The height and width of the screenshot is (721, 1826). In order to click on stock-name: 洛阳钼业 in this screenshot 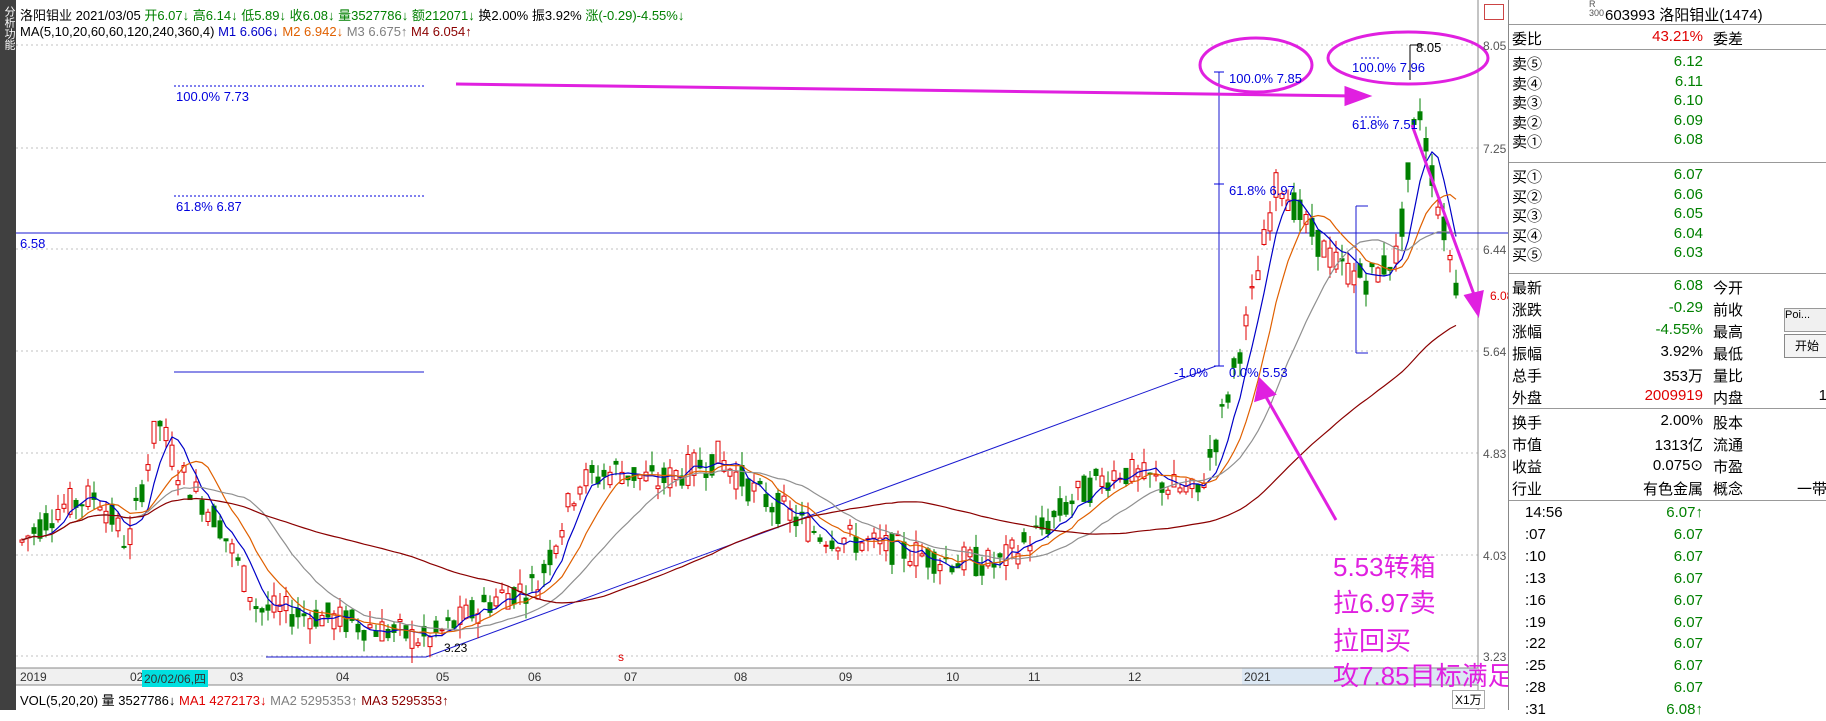, I will do `click(46, 15)`.